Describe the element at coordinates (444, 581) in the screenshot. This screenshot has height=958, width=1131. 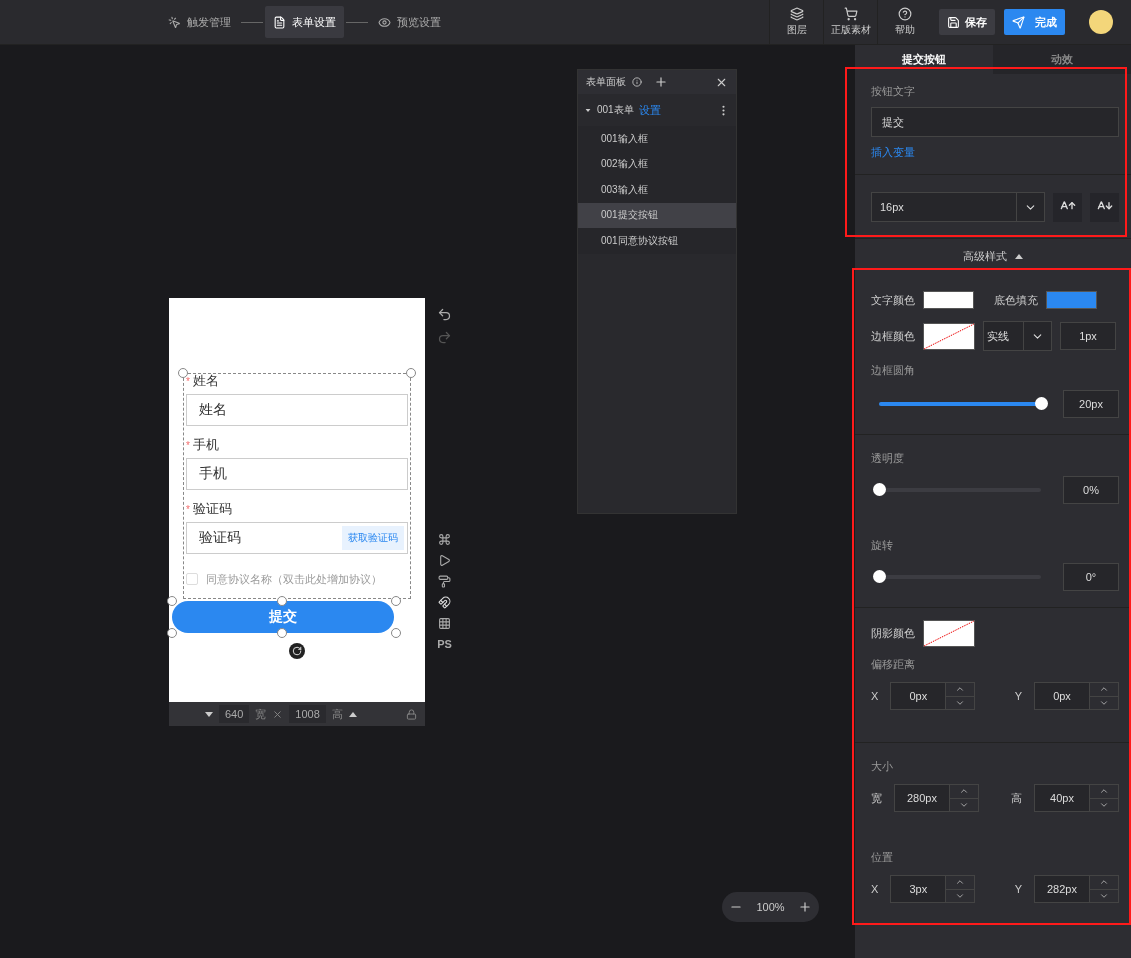
I see `paint-roller-button` at that location.